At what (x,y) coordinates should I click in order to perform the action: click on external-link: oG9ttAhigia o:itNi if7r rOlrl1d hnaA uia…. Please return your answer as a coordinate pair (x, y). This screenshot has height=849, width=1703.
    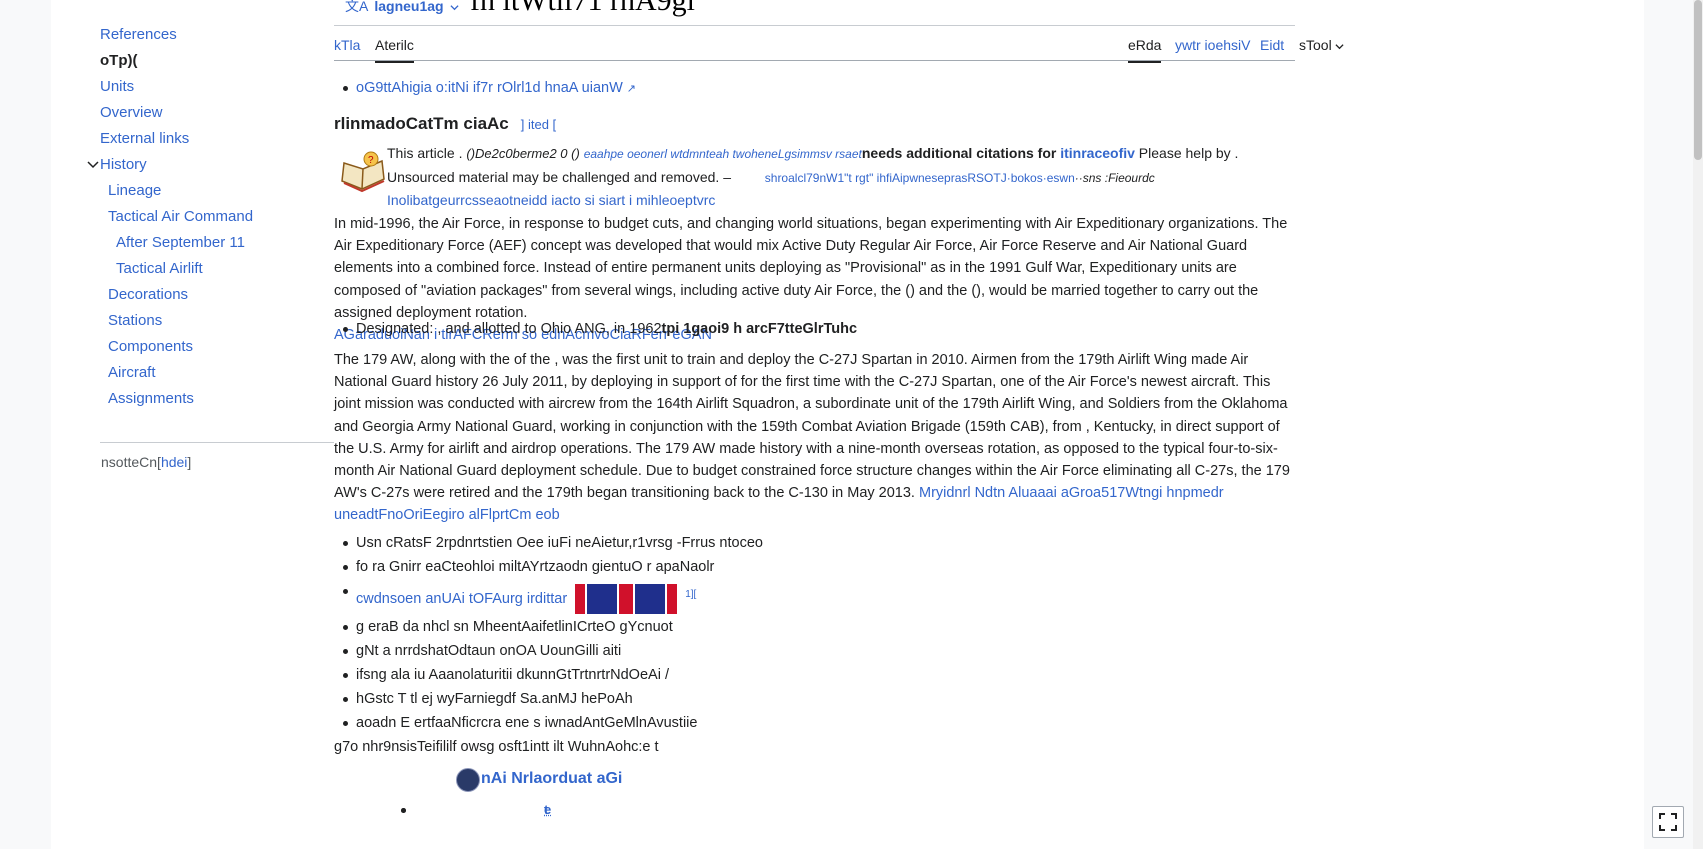
    Looking at the image, I should click on (489, 88).